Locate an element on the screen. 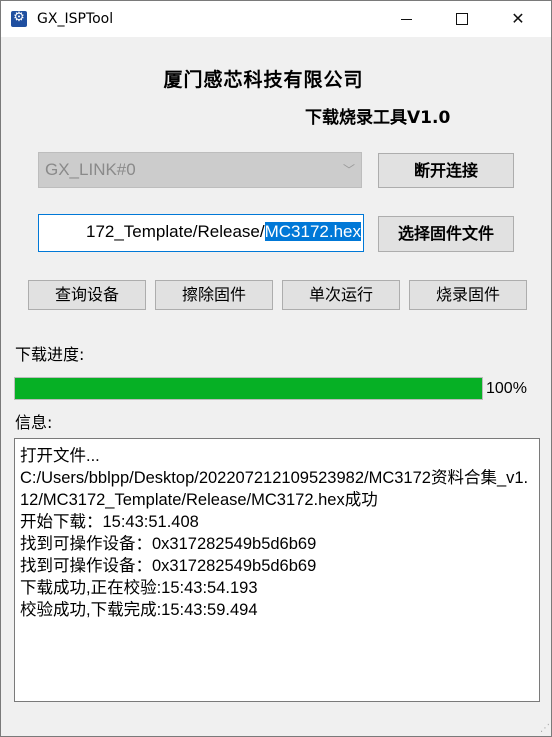 The width and height of the screenshot is (552, 737). log-line: 校验成功,下载完成:15:43:59.494 is located at coordinates (139, 610).